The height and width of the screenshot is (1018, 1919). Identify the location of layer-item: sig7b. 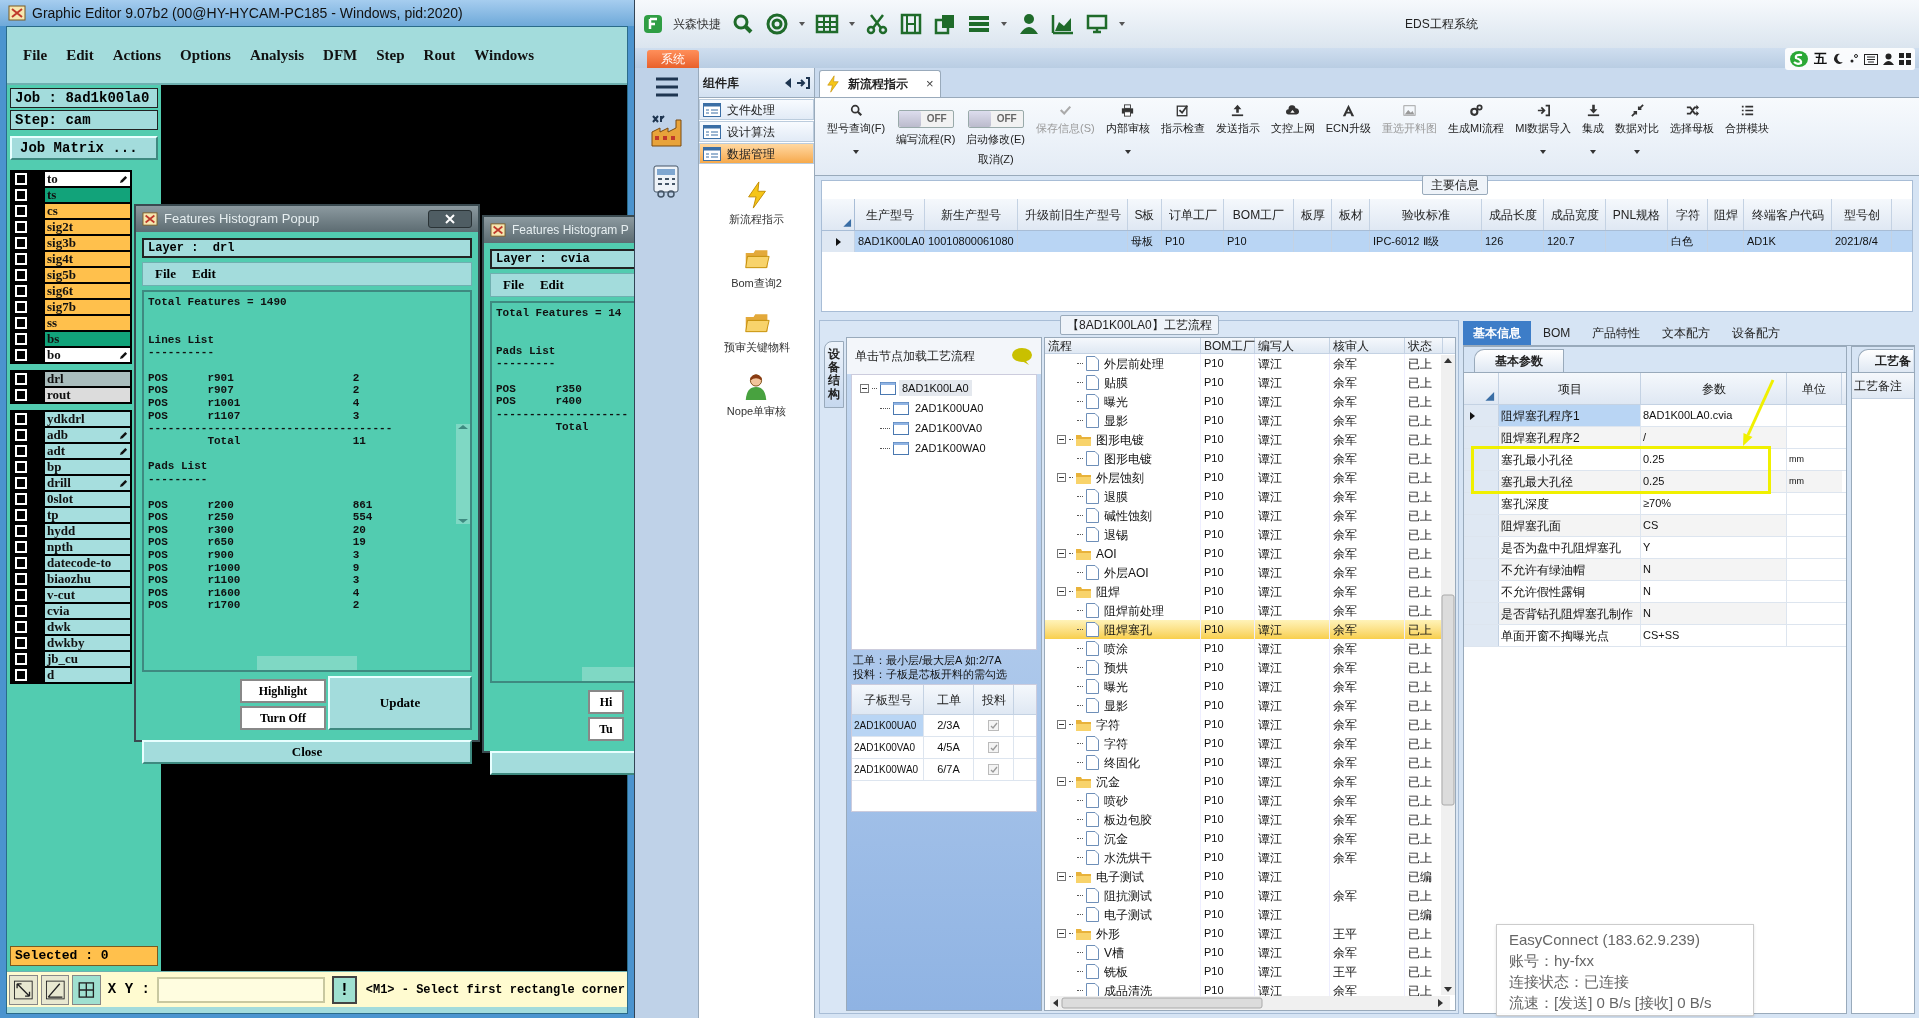
(87, 307).